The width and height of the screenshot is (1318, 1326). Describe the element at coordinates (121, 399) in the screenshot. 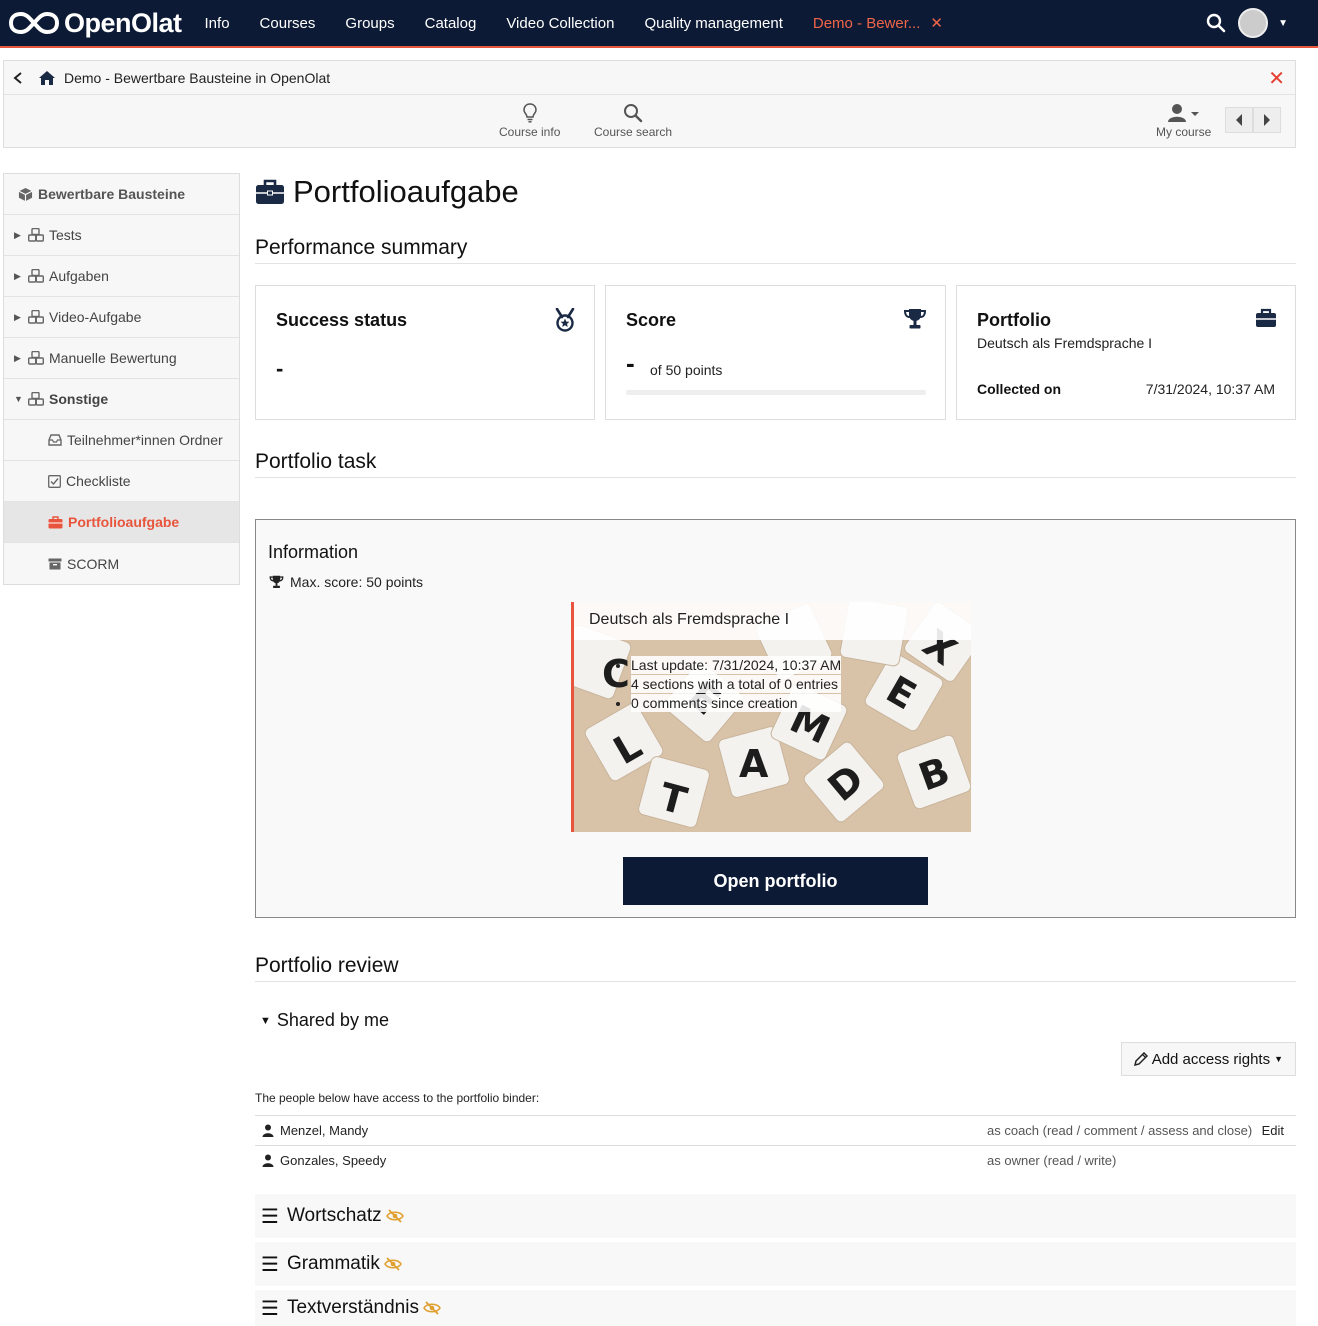

I see `sidebar-item-sonstige: ▼ Sonstige` at that location.